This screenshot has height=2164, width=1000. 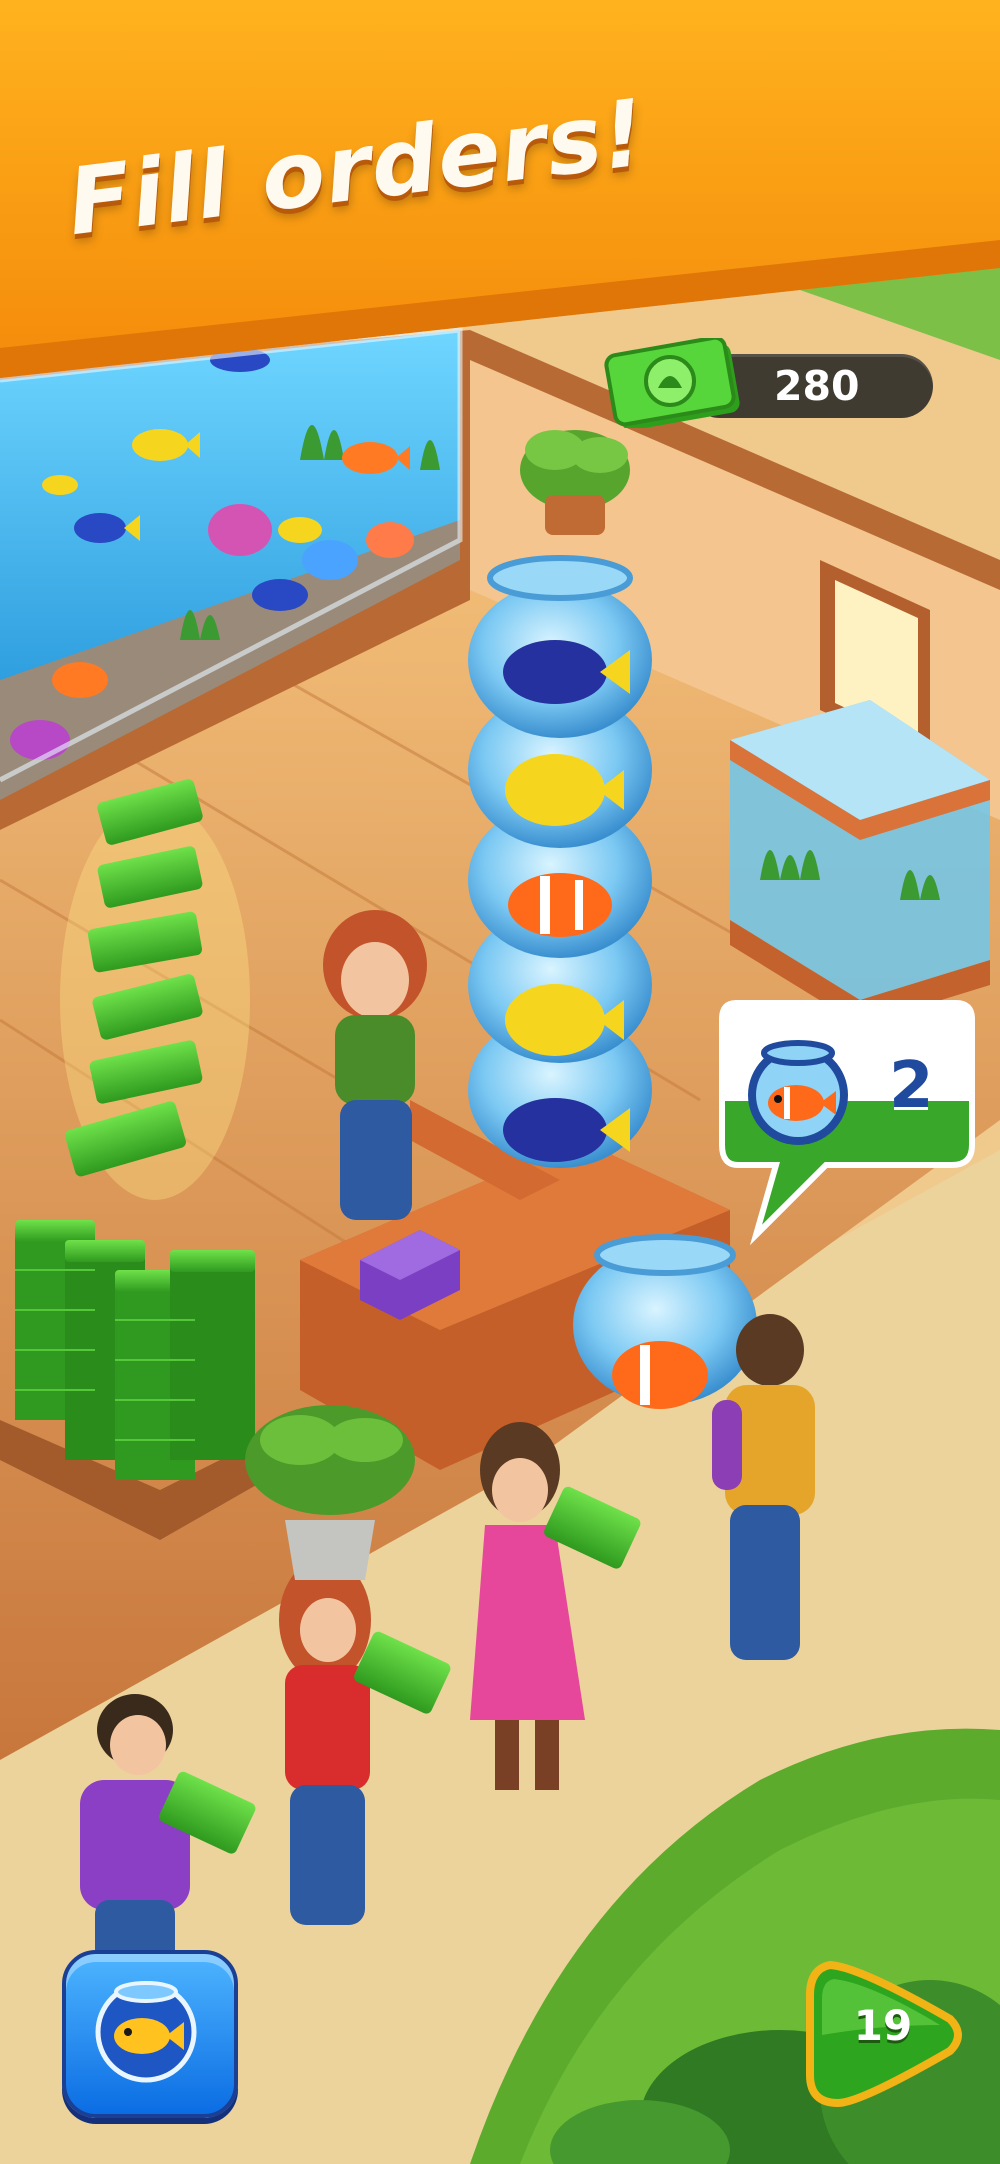 I want to click on cash-icon, so click(x=672, y=383).